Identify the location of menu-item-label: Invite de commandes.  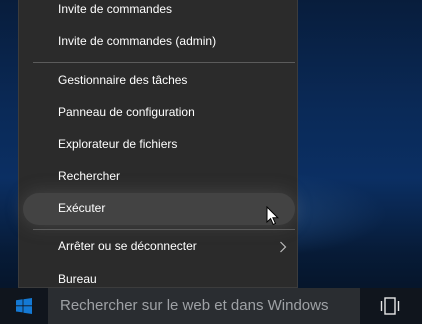
(115, 9).